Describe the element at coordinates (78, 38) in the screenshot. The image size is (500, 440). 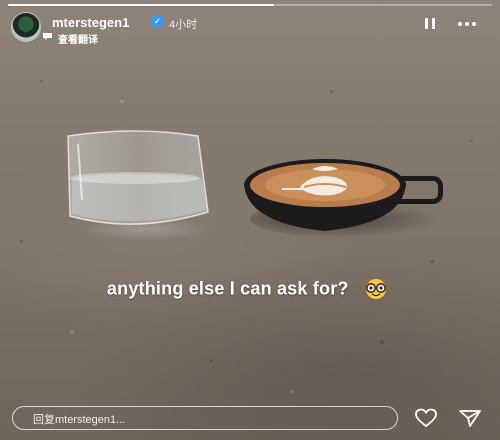
I see `translate-link: 查看翻译` at that location.